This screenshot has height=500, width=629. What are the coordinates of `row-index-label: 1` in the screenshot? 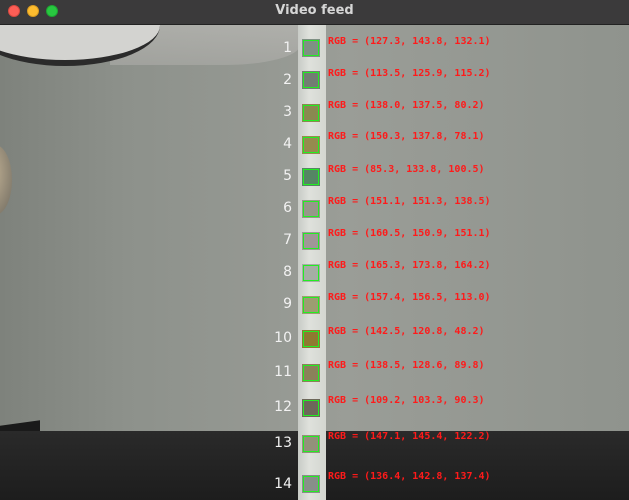 It's located at (287, 48).